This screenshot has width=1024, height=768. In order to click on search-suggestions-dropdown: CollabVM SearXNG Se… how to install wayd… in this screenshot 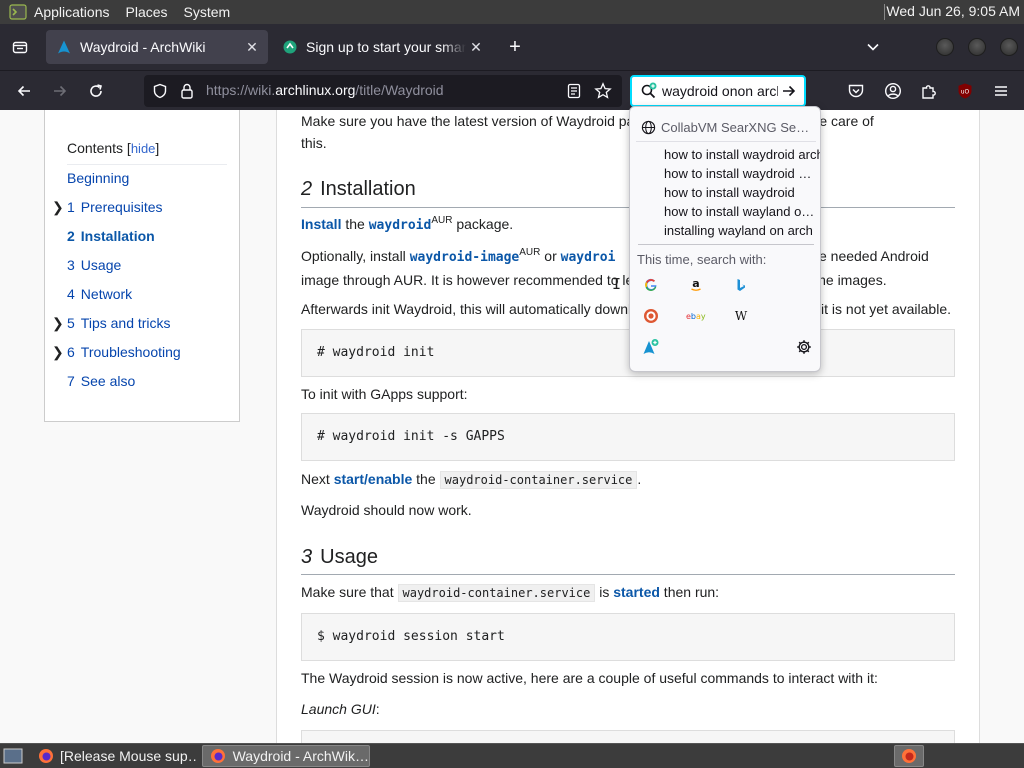, I will do `click(725, 239)`.